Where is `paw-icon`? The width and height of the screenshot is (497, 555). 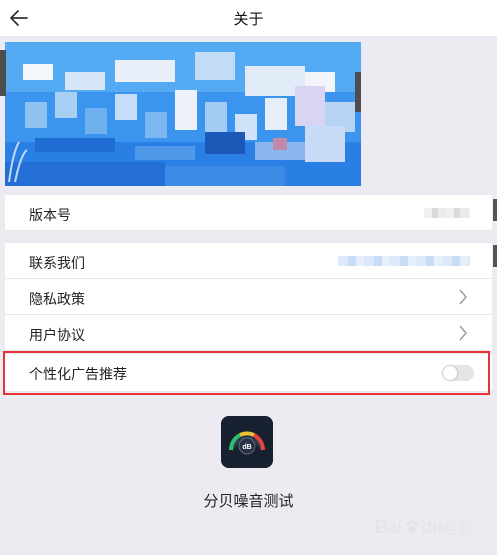
paw-icon is located at coordinates (411, 527).